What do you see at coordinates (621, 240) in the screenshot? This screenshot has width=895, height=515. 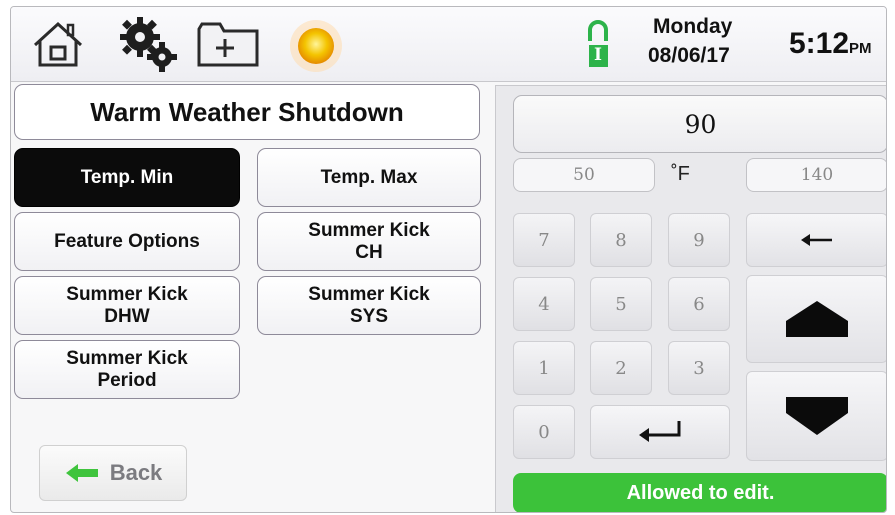 I see `key-8: 8` at bounding box center [621, 240].